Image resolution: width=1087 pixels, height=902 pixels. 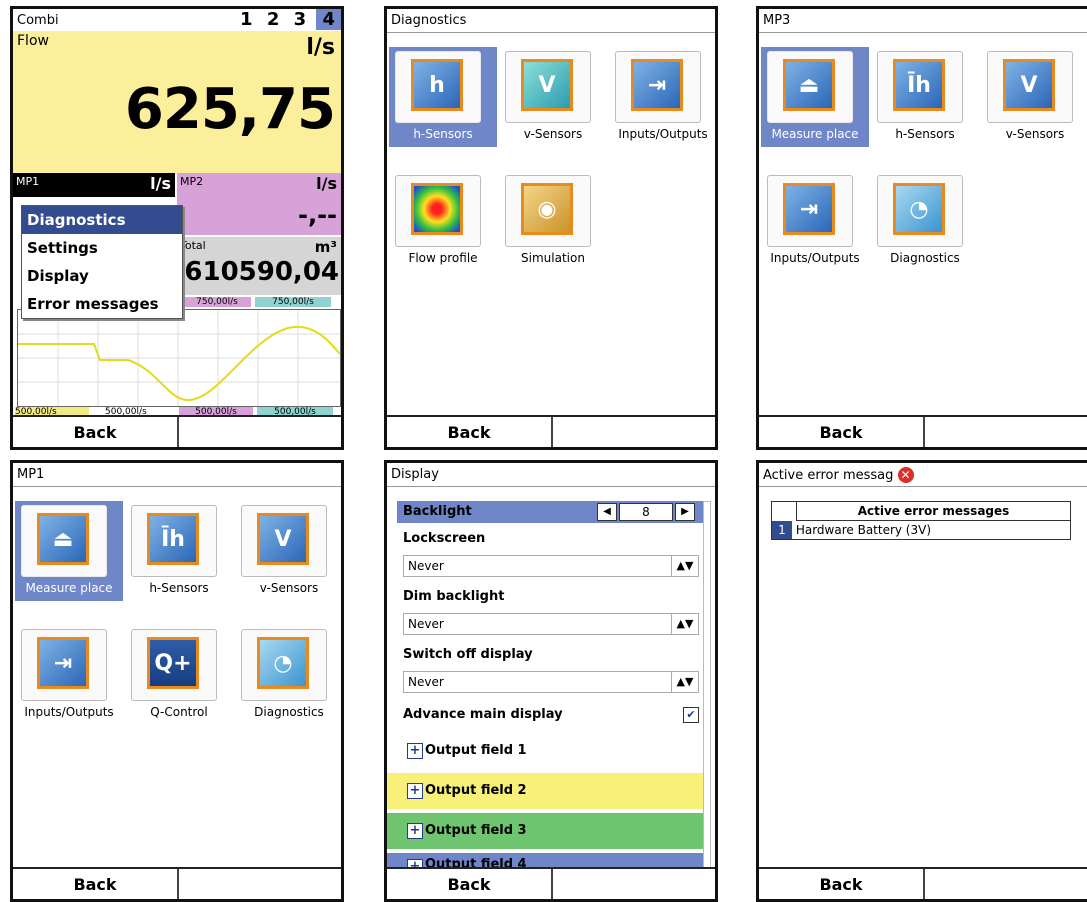 What do you see at coordinates (217, 302) in the screenshot?
I see `legend-top-1: 750,00l/s` at bounding box center [217, 302].